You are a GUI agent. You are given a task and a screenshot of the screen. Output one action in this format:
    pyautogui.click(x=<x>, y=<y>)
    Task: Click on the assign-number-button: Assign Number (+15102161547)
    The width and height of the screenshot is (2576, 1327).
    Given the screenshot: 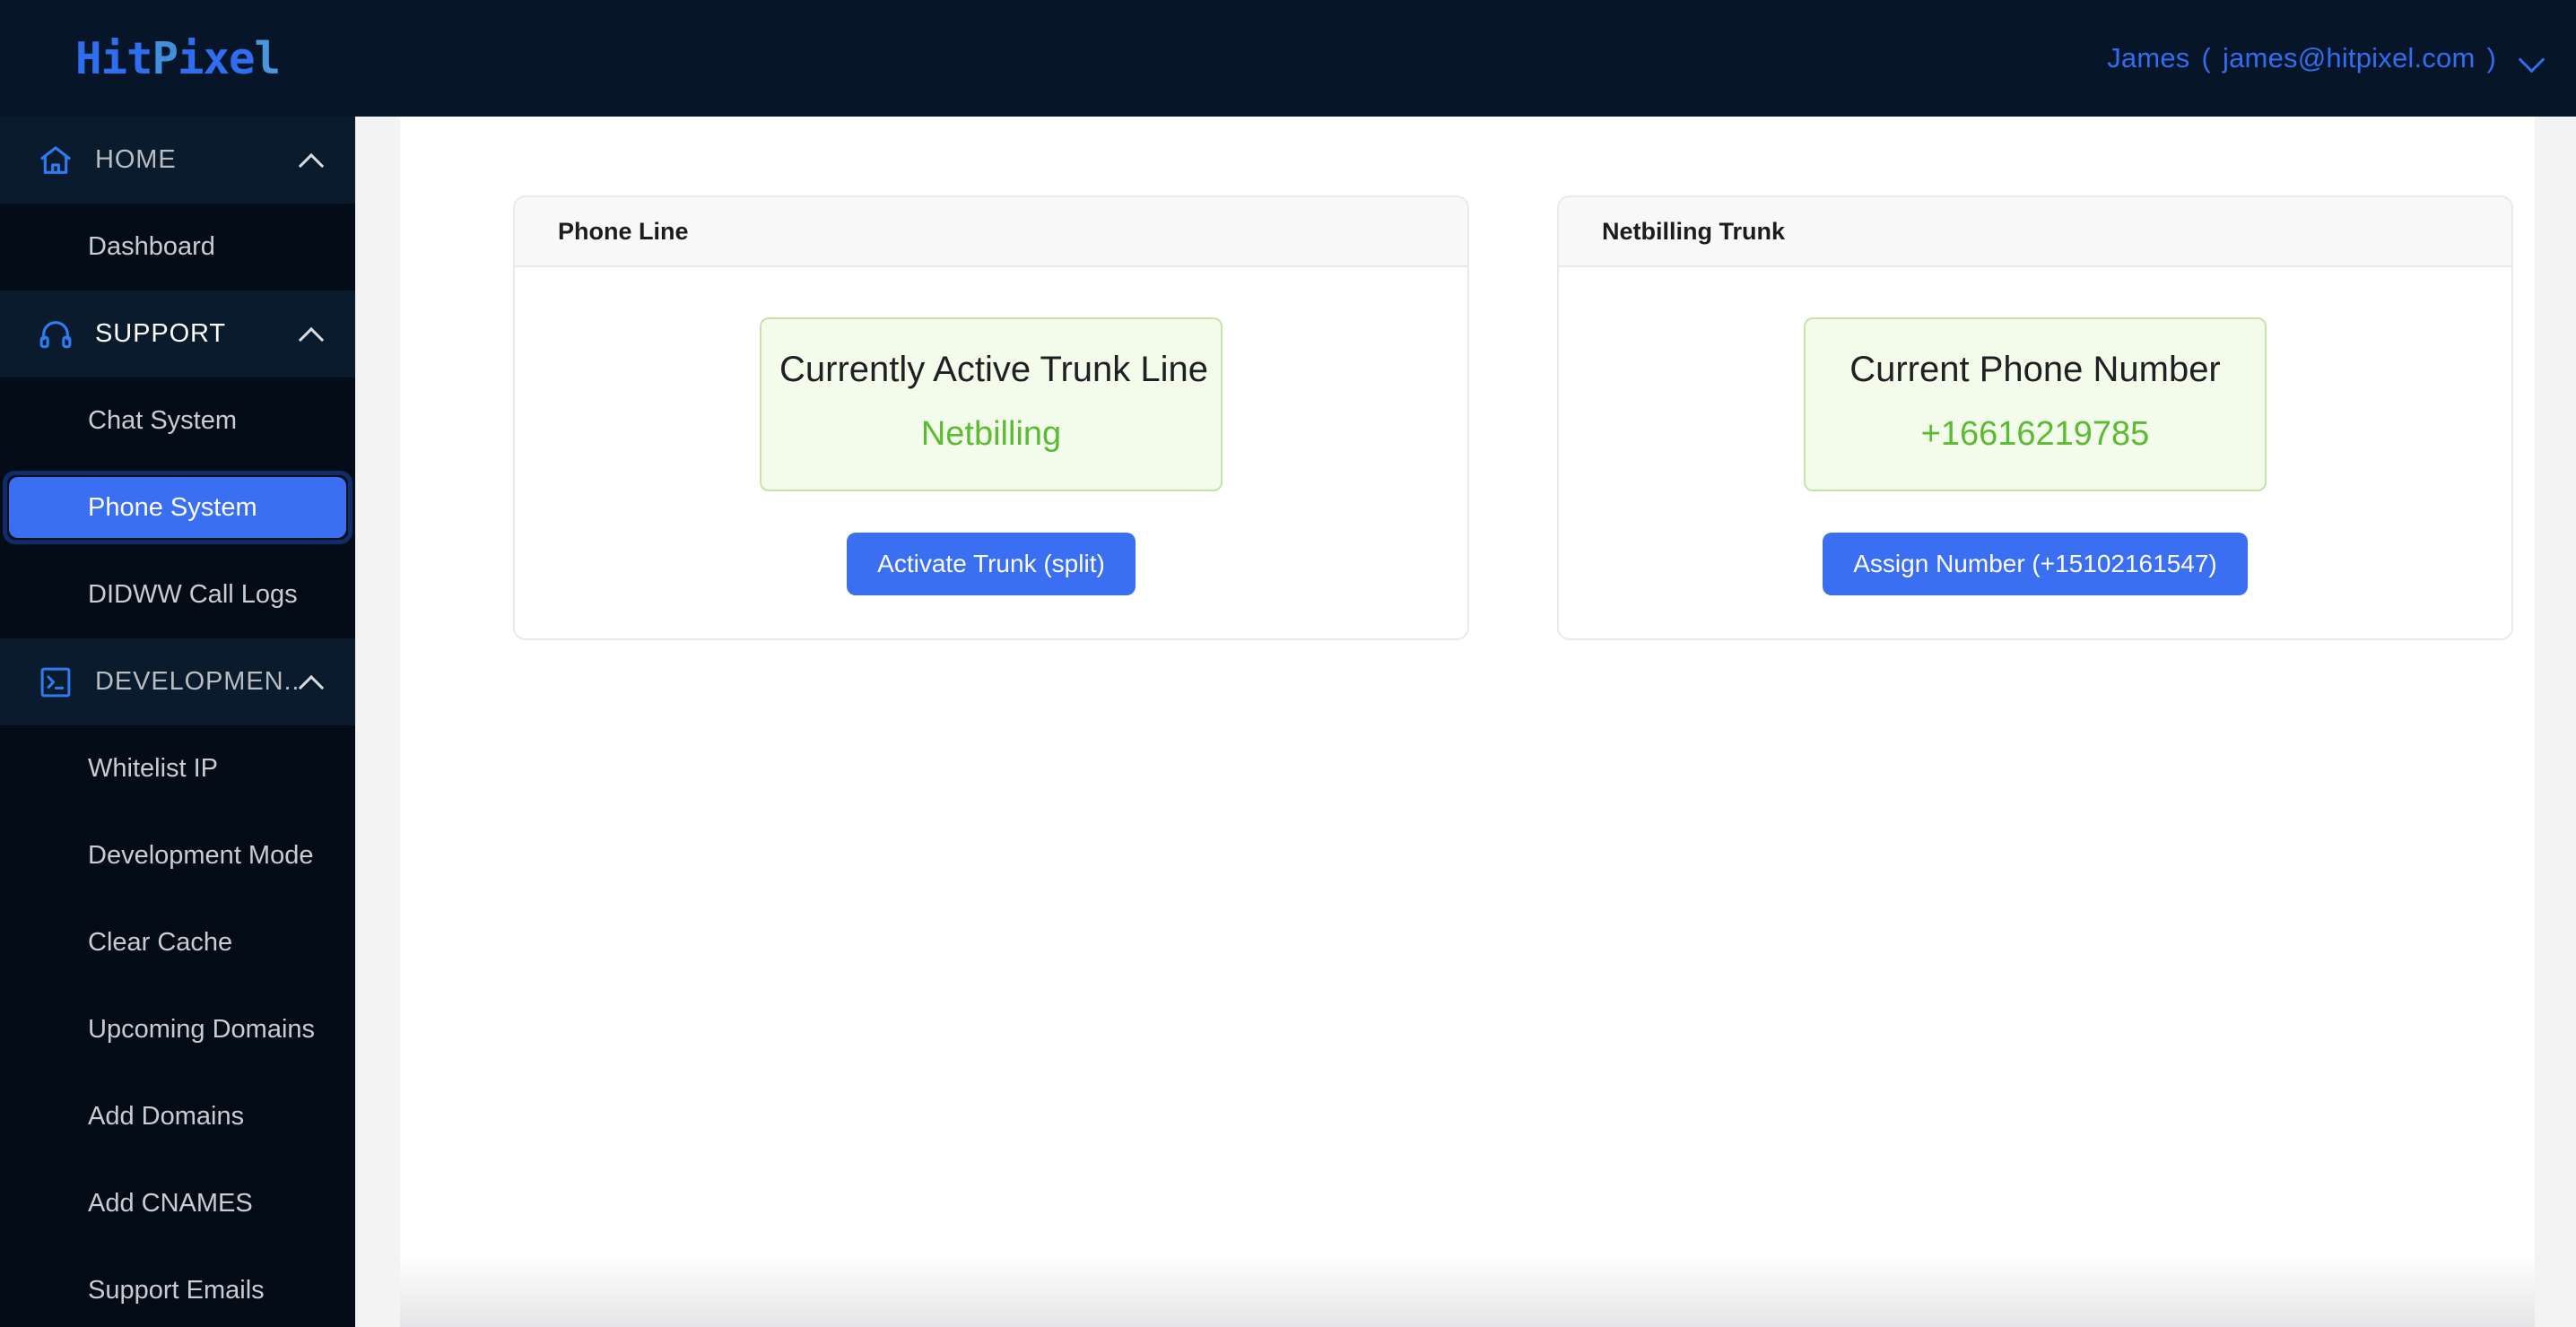 What is the action you would take?
    pyautogui.click(x=2035, y=564)
    